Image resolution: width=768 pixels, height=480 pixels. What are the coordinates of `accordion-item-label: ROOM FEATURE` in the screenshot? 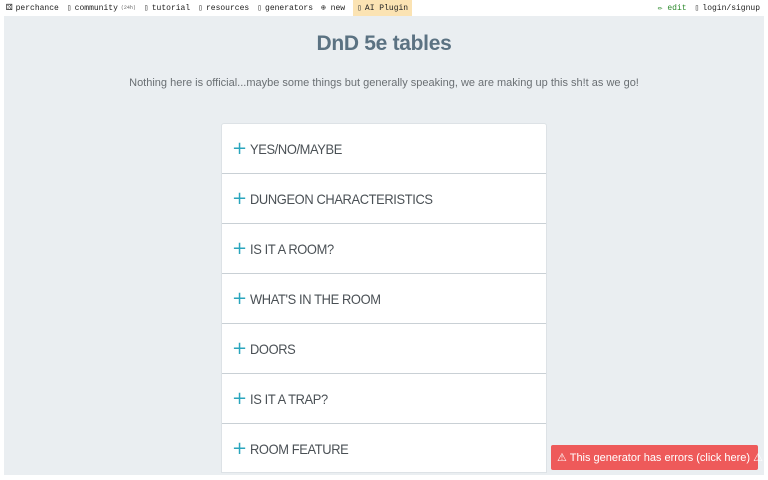 It's located at (299, 448).